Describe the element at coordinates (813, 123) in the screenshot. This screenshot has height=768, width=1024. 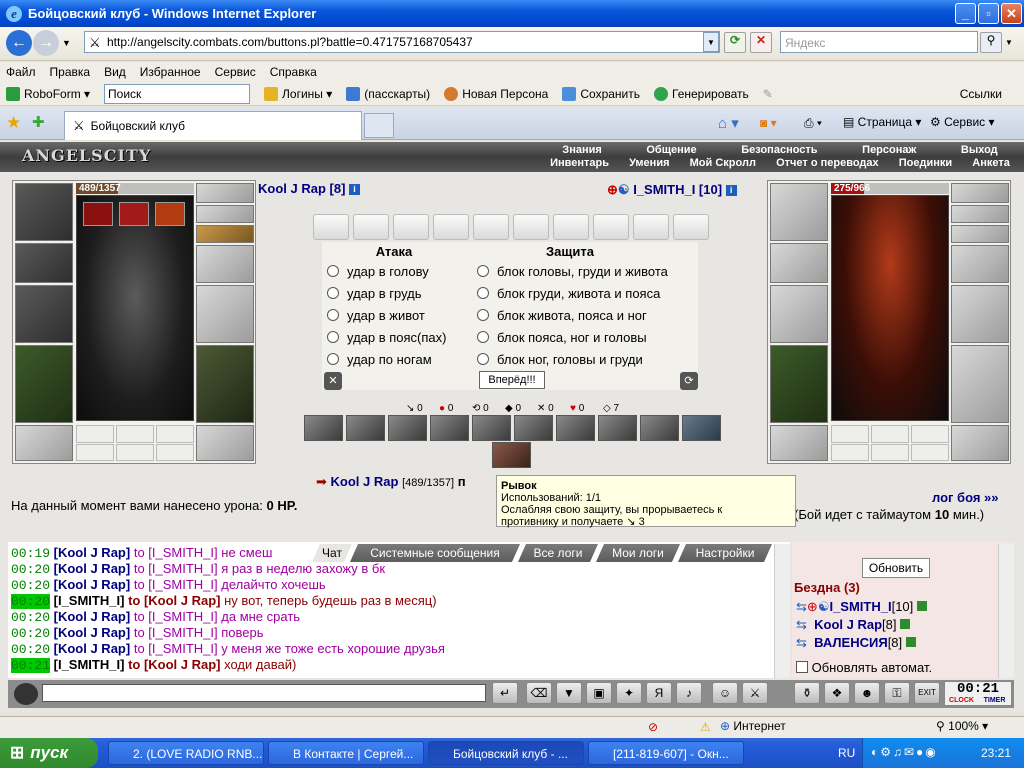
I see `print-icon: ⎙ ▾` at that location.